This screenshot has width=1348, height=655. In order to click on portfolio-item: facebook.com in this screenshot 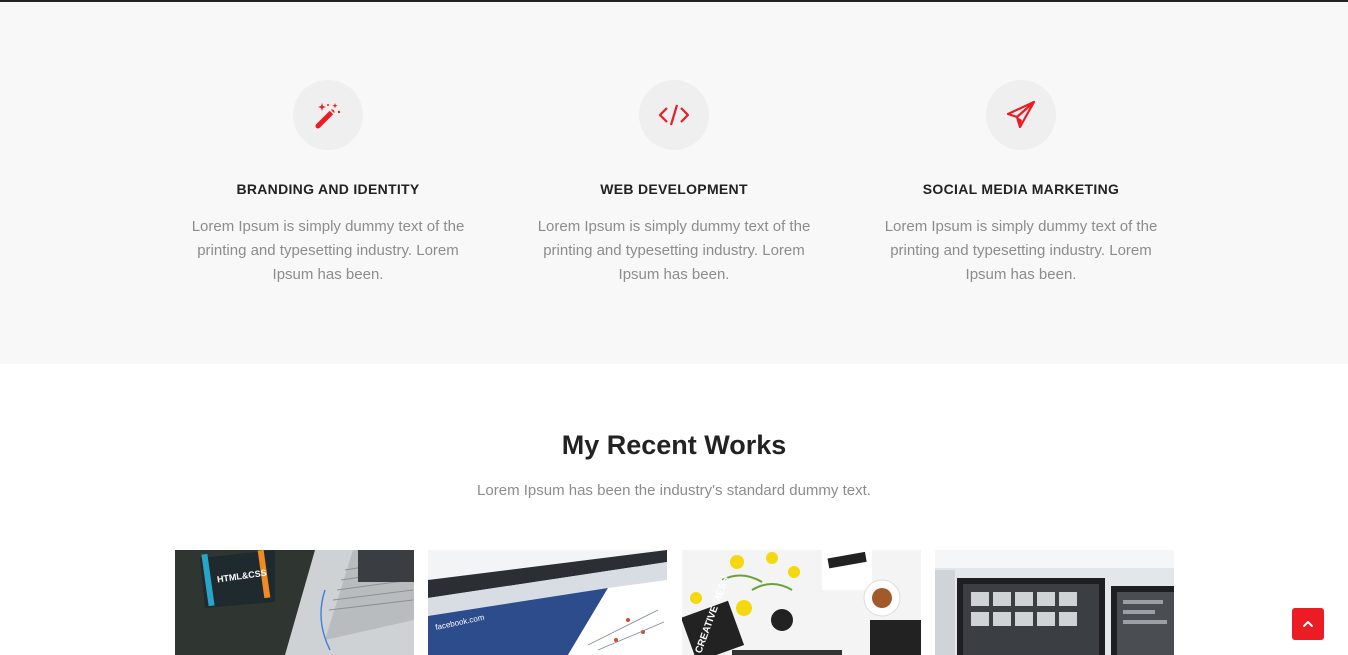, I will do `click(547, 602)`.